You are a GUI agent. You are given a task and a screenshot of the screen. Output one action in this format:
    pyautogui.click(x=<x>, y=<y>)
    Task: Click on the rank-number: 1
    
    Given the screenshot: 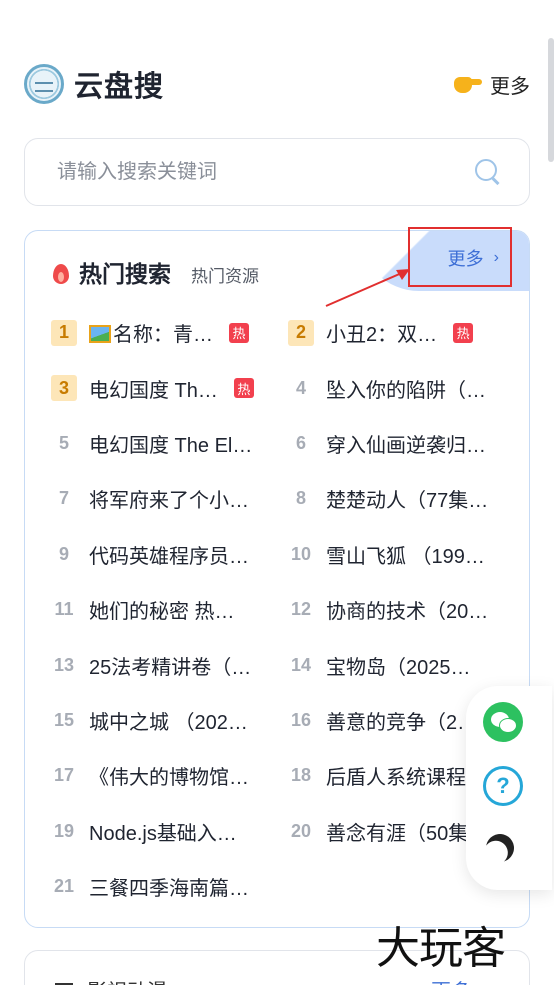 What is the action you would take?
    pyautogui.click(x=64, y=332)
    